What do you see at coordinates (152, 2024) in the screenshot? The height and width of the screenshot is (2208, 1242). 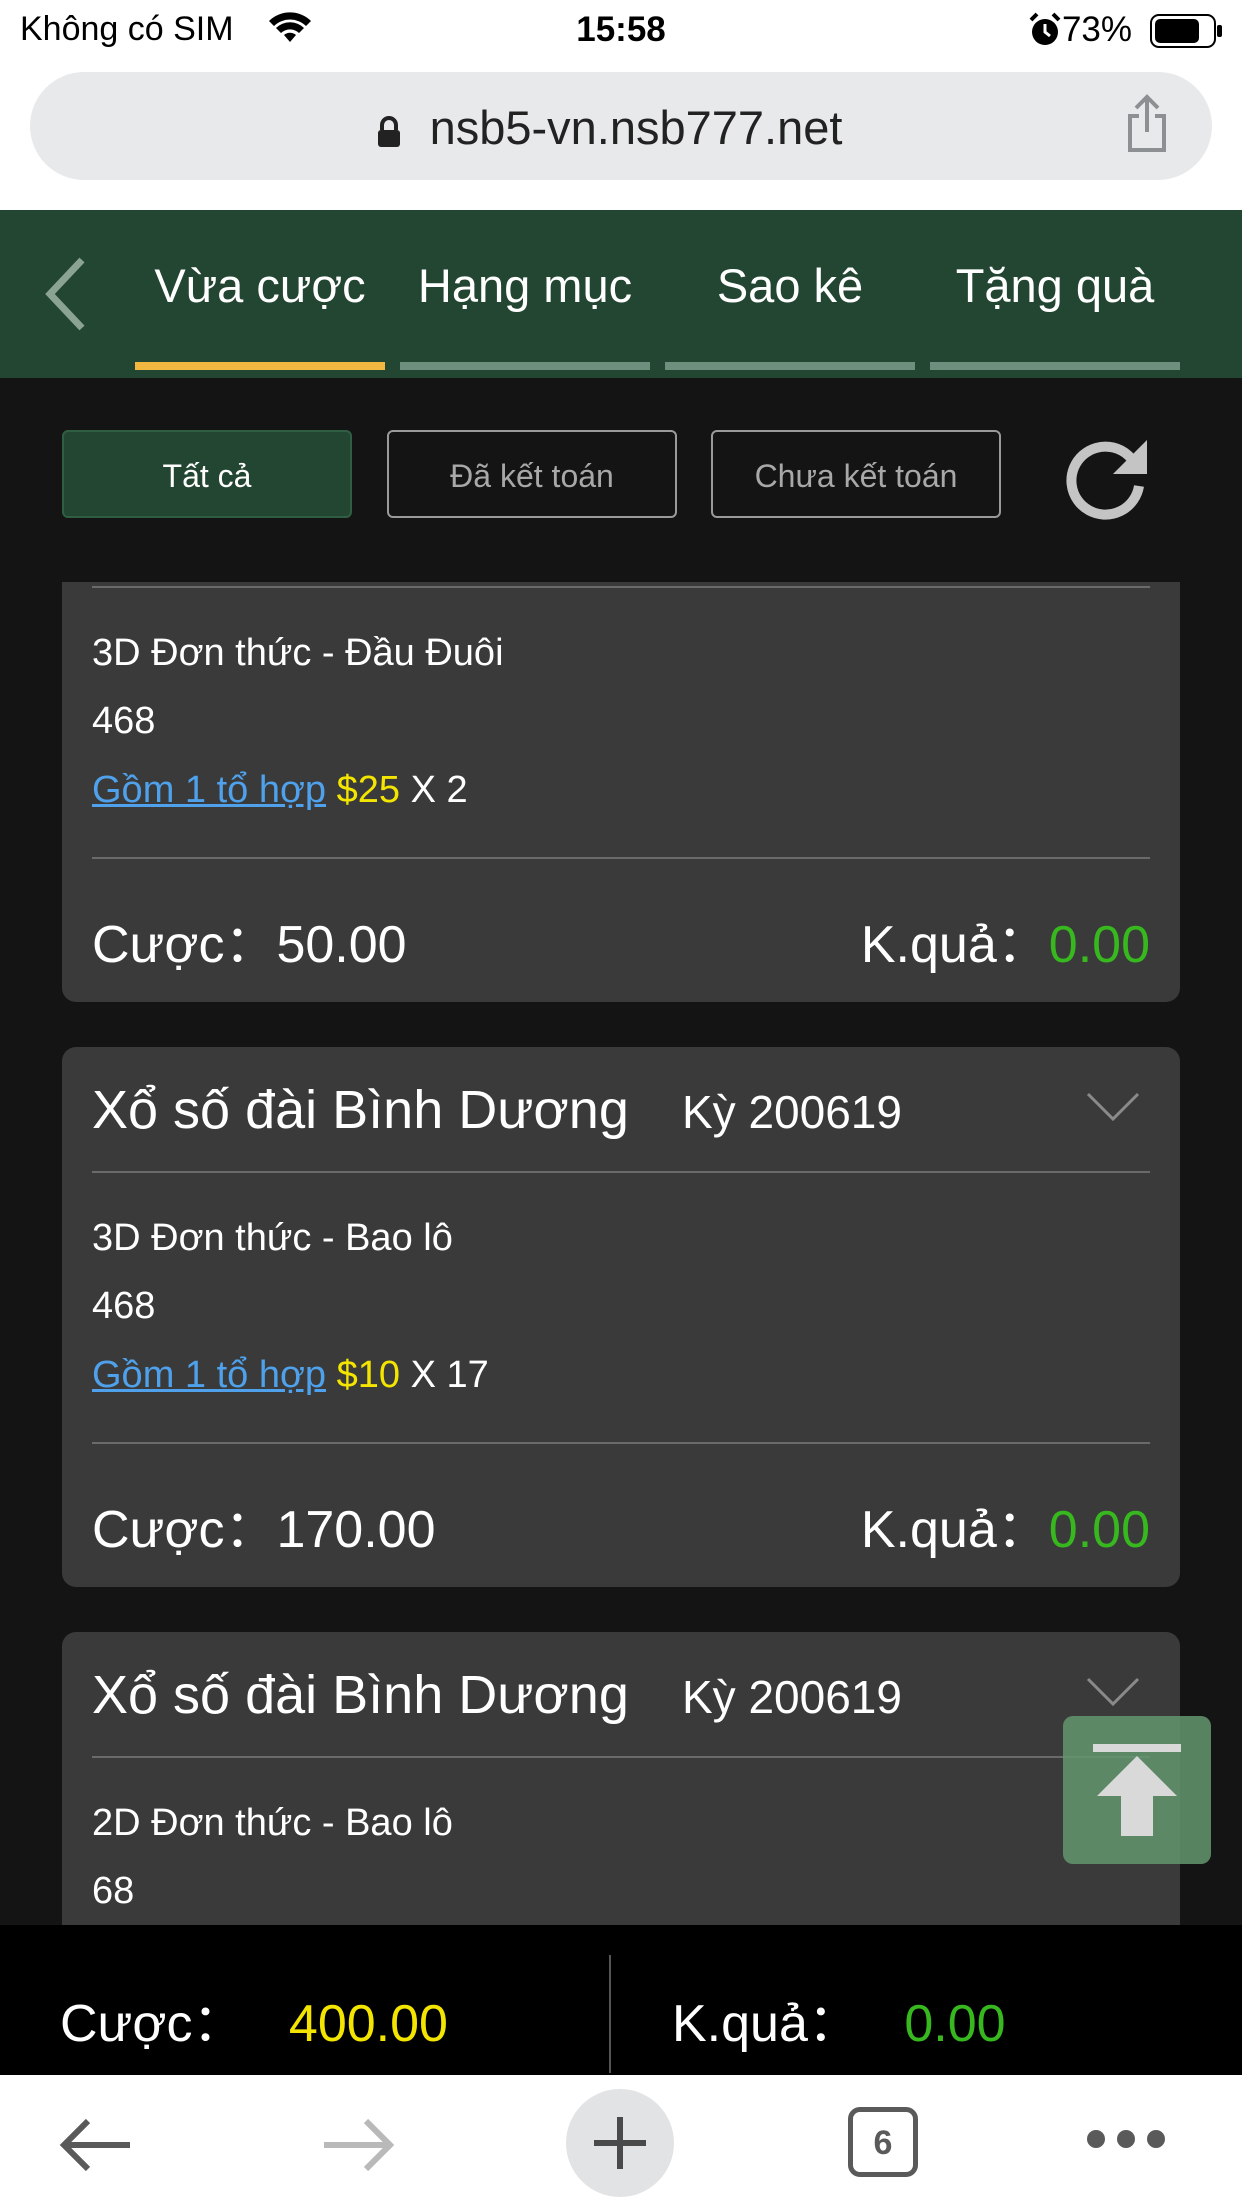 I see `total-bet-label: Cược：` at bounding box center [152, 2024].